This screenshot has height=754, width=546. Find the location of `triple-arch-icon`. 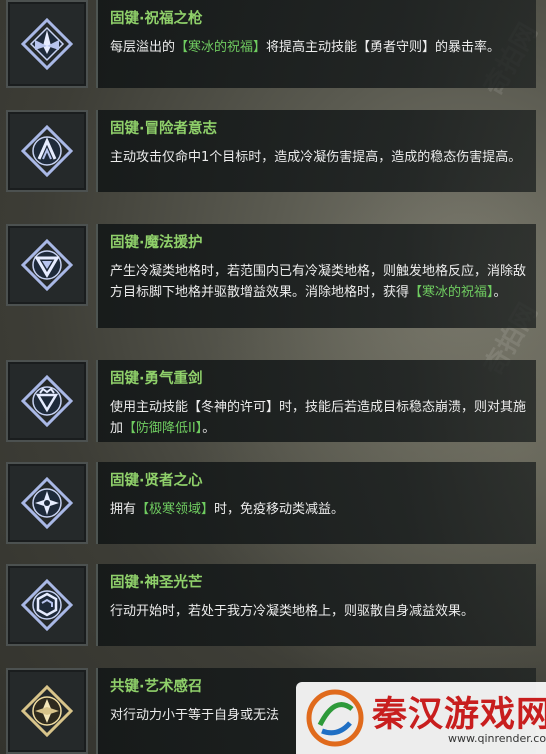

triple-arch-icon is located at coordinates (47, 151).